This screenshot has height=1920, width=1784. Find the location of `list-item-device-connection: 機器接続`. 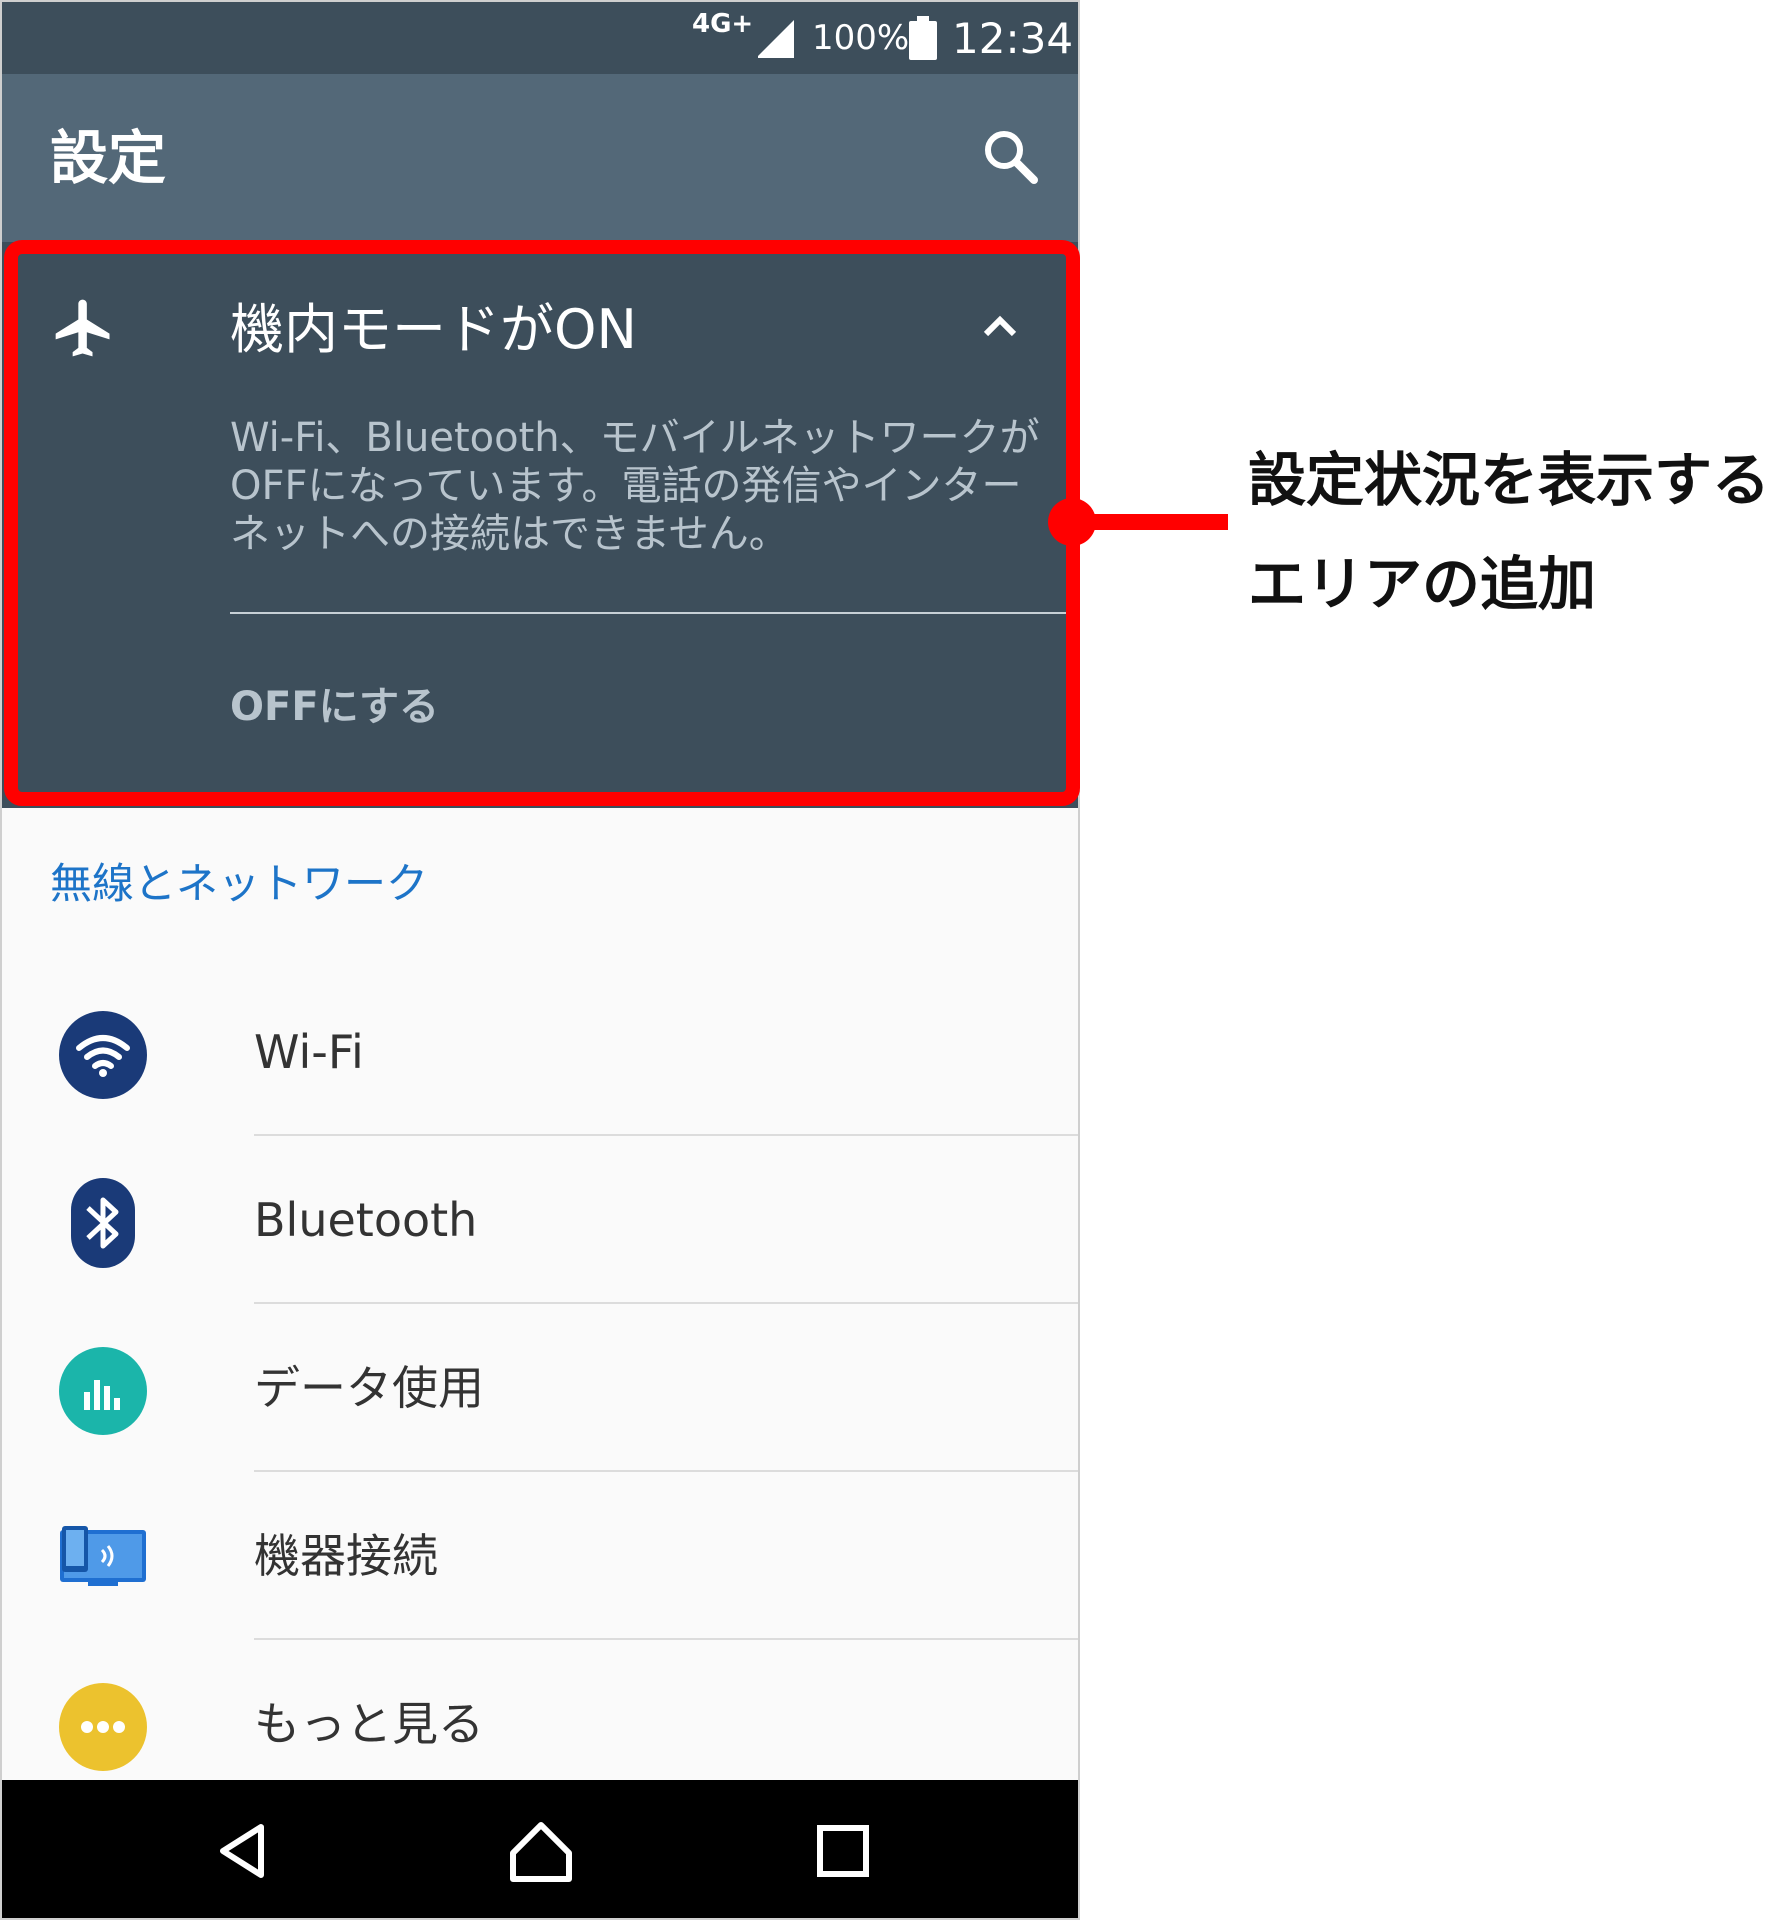

list-item-device-connection: 機器接続 is located at coordinates (540, 1556).